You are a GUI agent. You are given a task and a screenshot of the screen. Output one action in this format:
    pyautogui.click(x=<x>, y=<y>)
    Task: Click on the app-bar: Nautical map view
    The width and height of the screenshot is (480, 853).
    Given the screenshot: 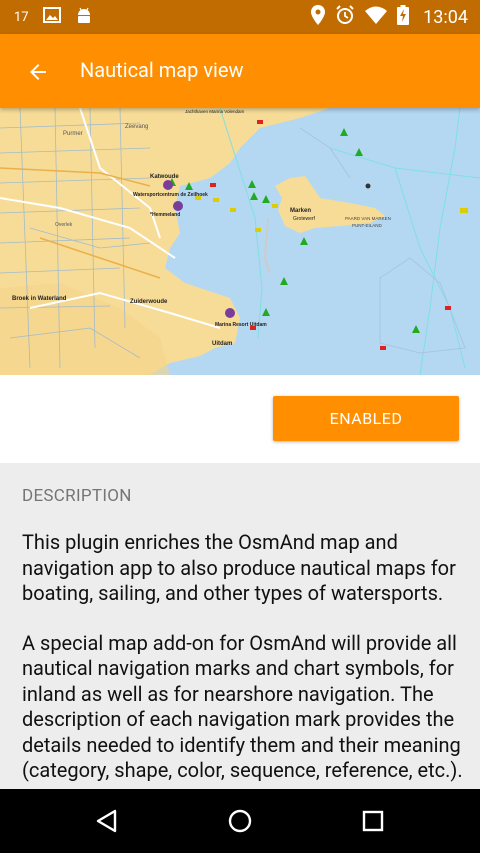 What is the action you would take?
    pyautogui.click(x=240, y=71)
    